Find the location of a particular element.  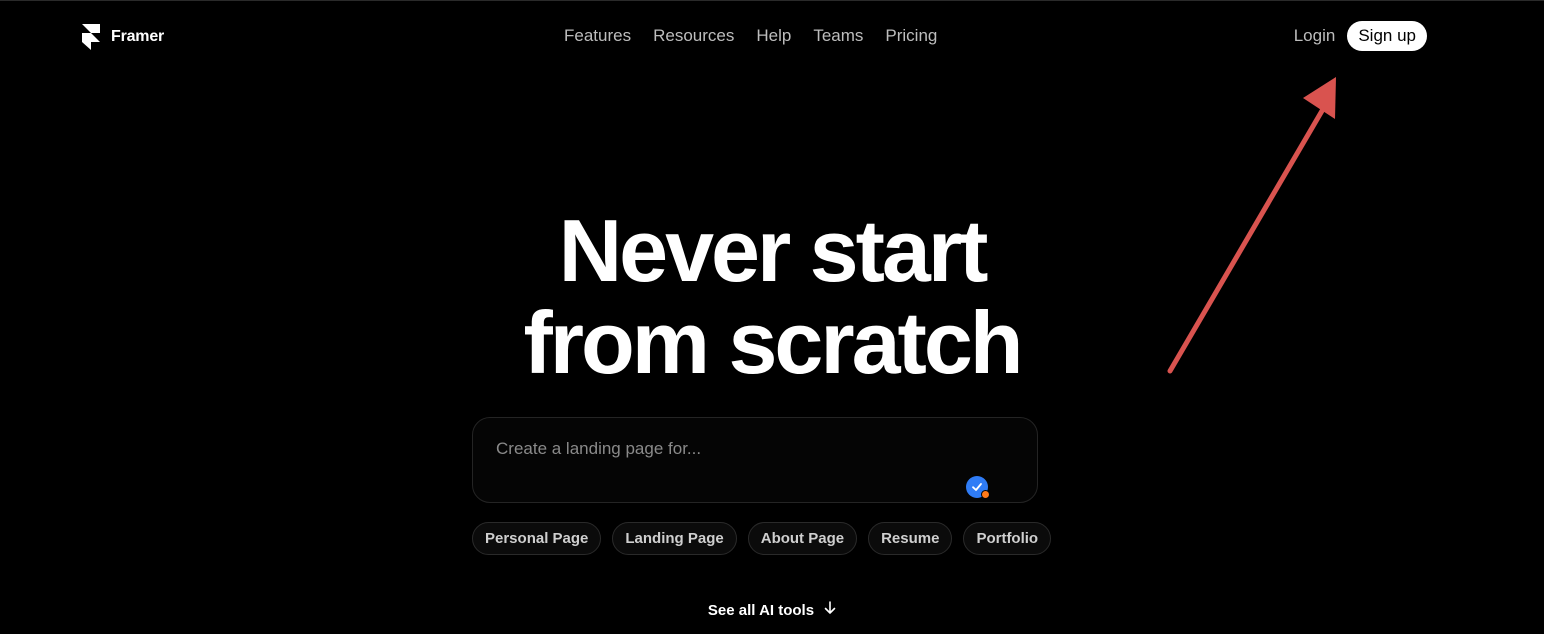

brand-logo: Framer is located at coordinates (122, 37).